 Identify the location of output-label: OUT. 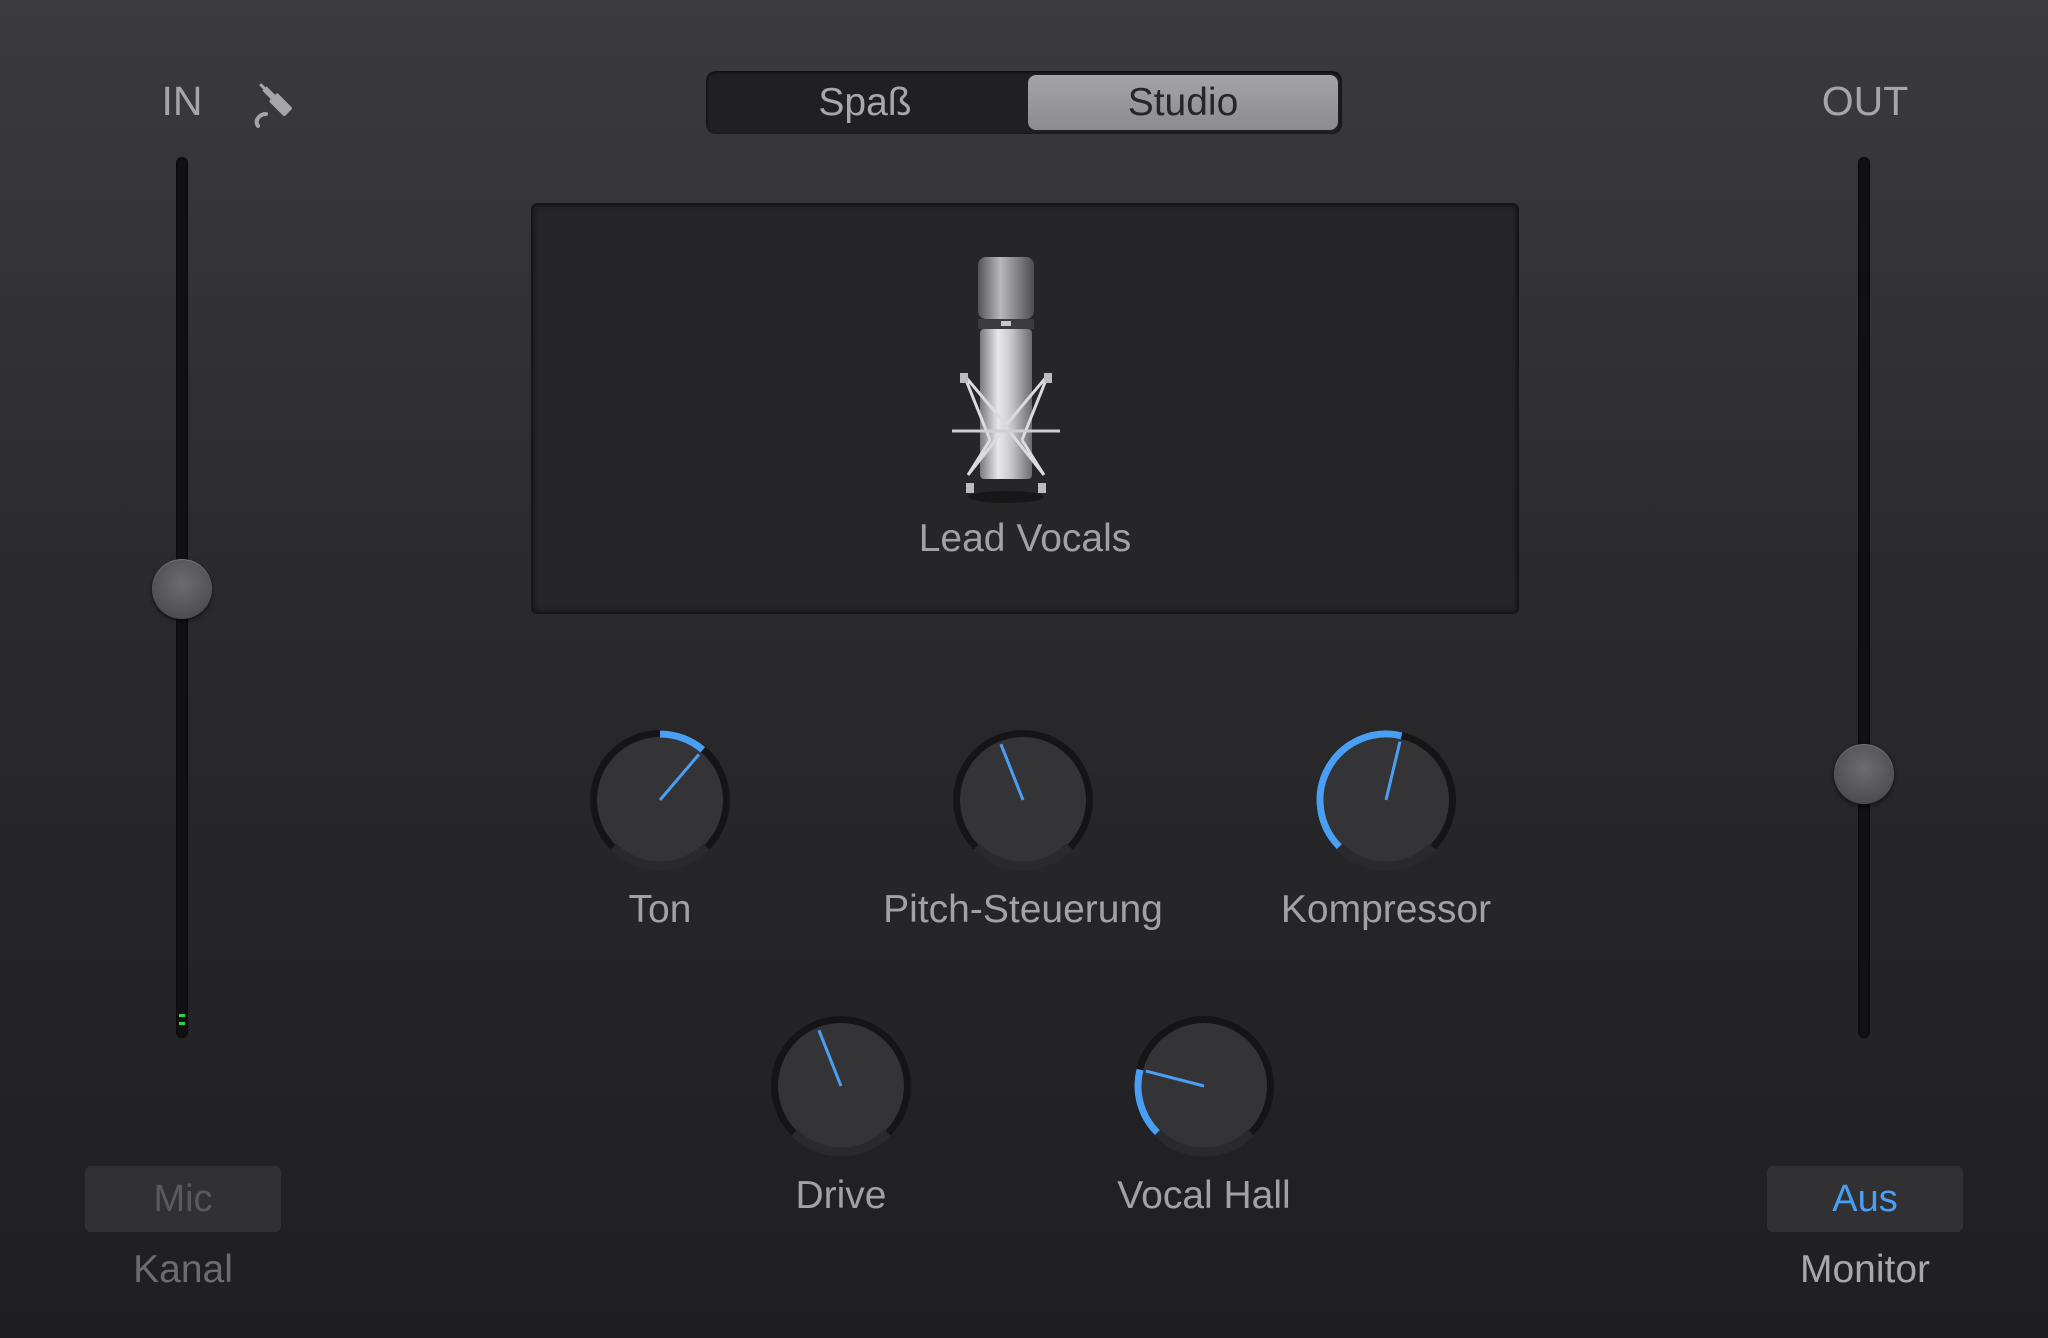
(1865, 101).